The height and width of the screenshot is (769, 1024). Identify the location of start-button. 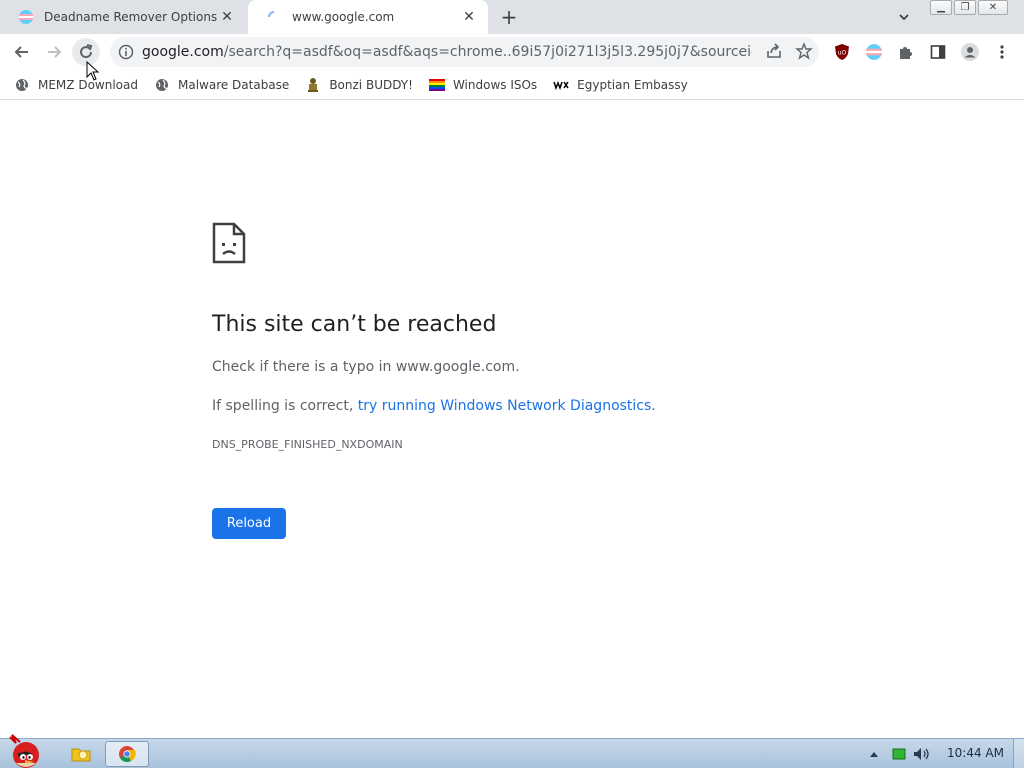
(25, 751).